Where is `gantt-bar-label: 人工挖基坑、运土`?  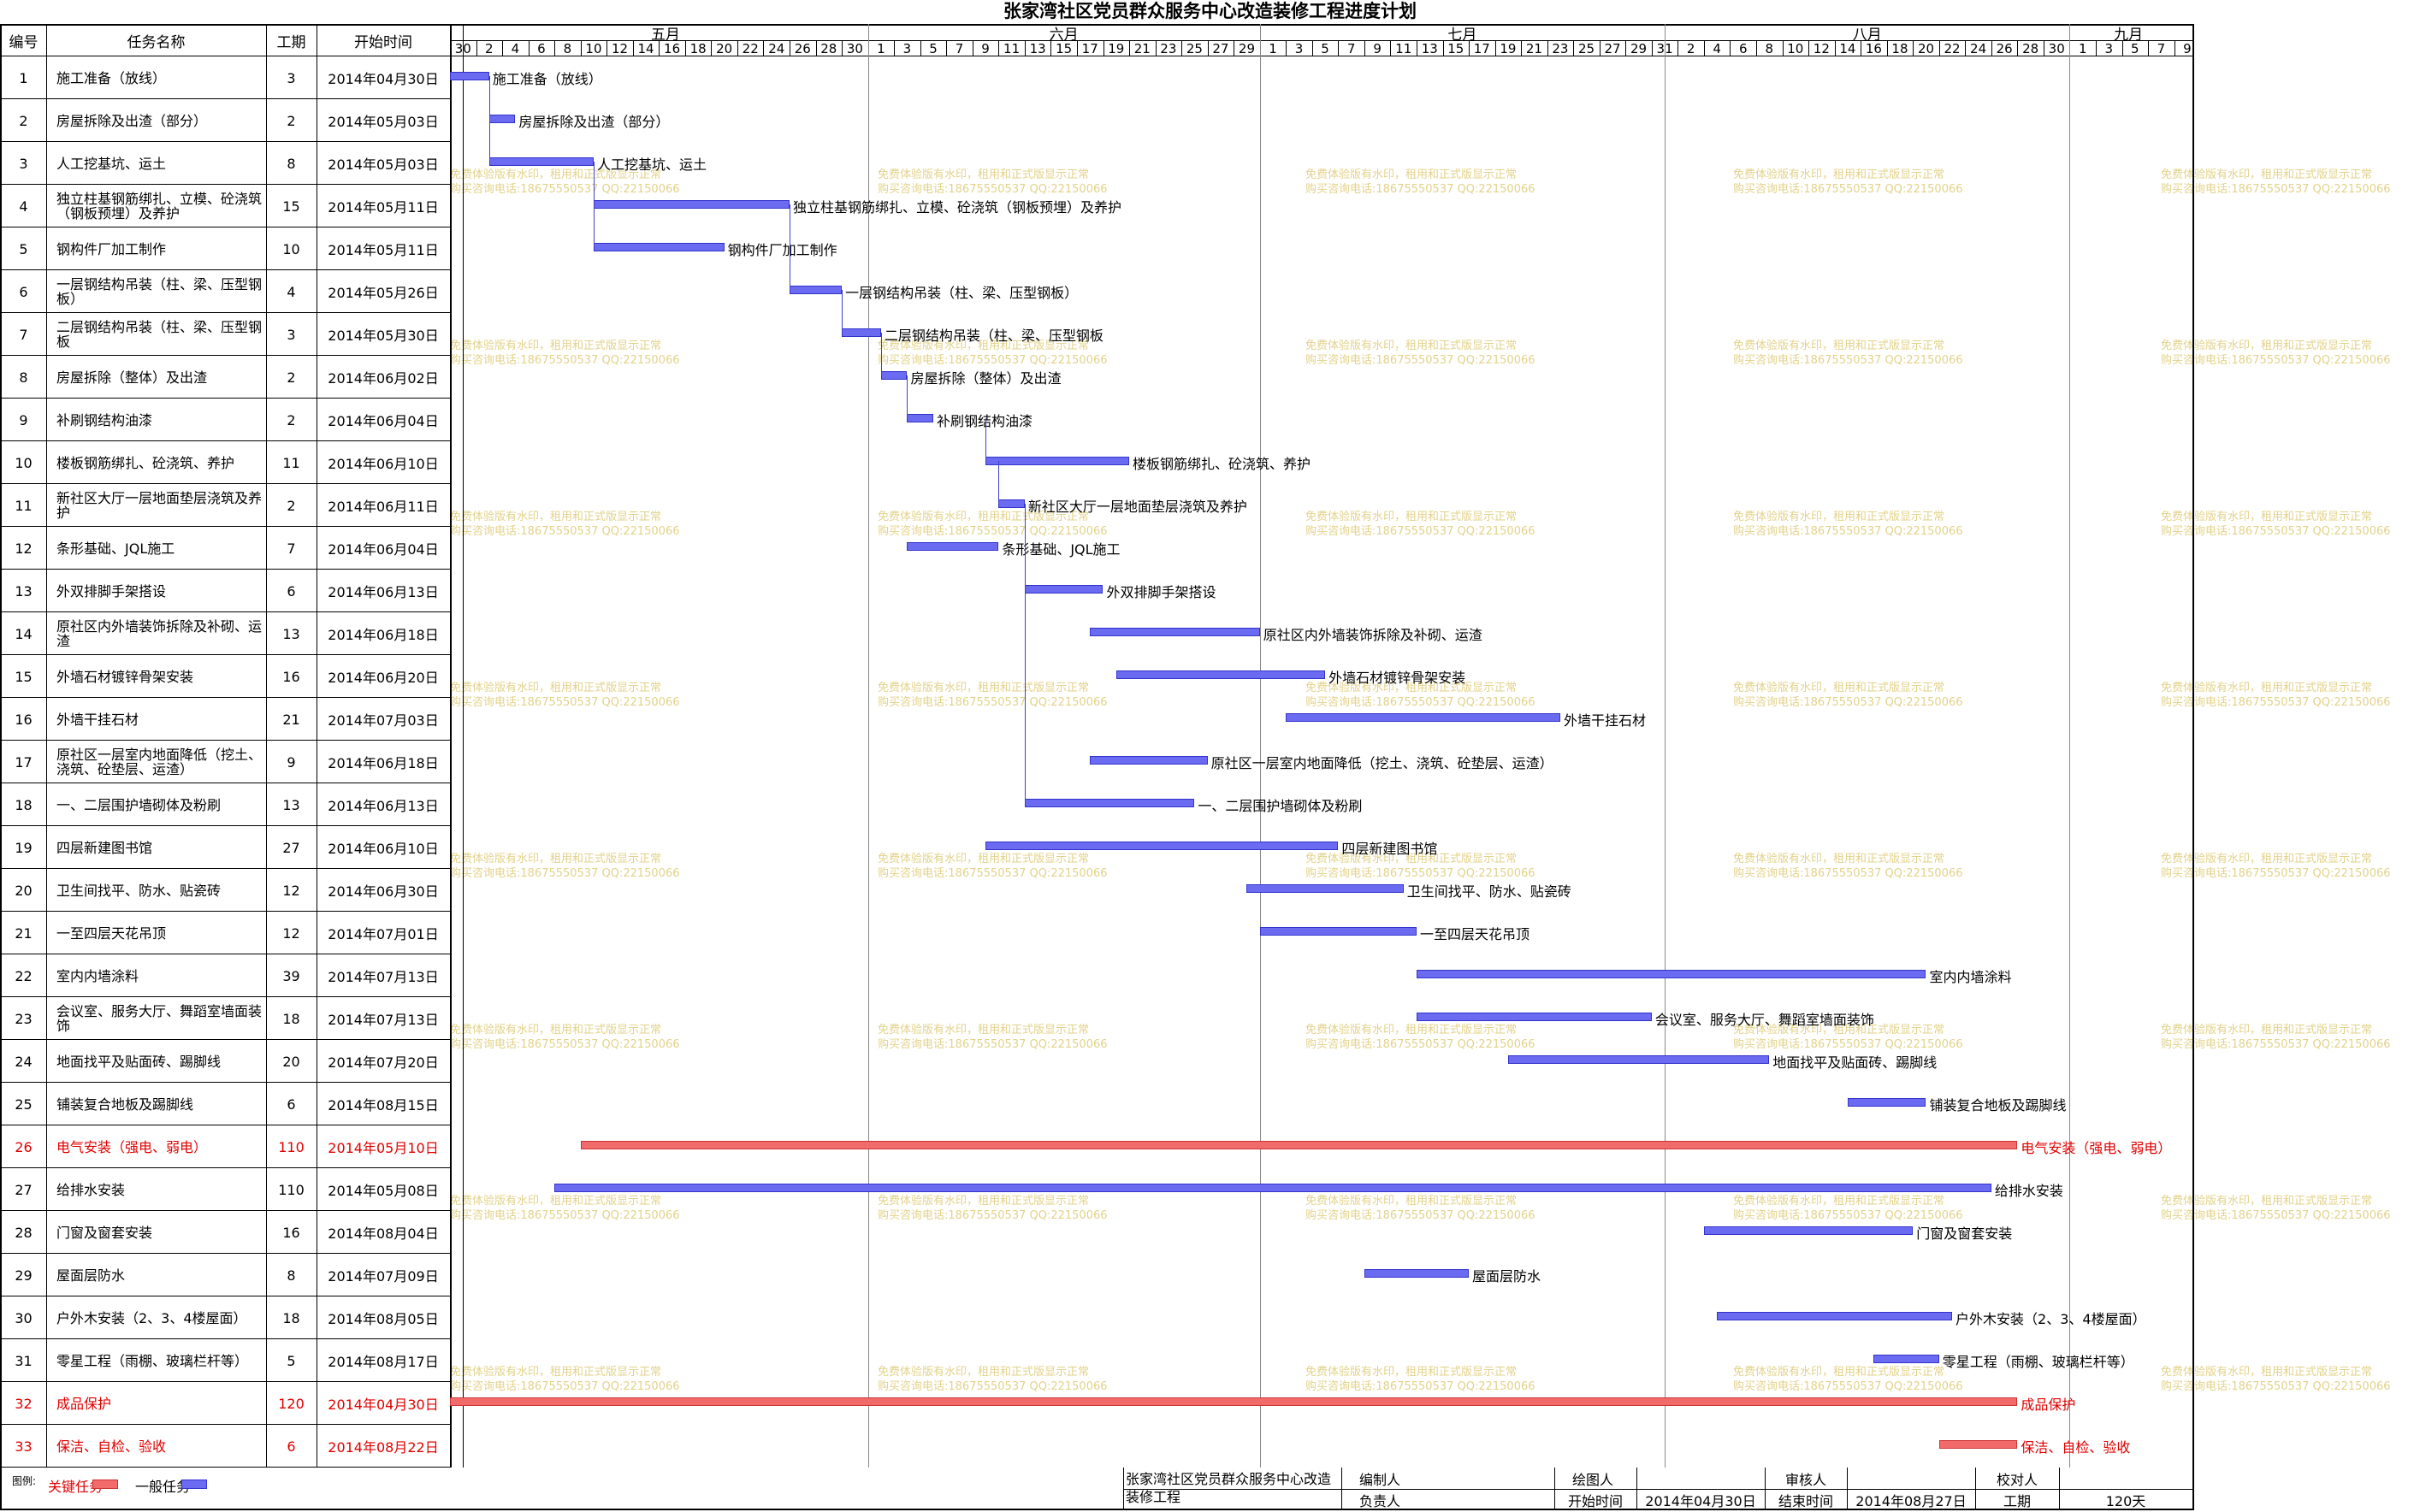
gantt-bar-label: 人工挖基坑、运土 is located at coordinates (651, 165).